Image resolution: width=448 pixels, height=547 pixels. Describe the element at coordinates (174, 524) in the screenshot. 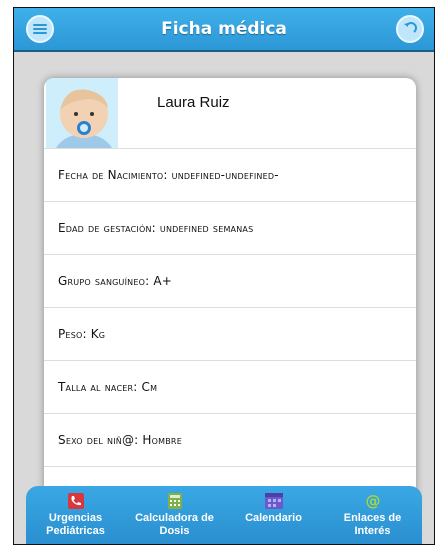

I see `tab-calculadora-label: Calculadora de Dosis` at that location.